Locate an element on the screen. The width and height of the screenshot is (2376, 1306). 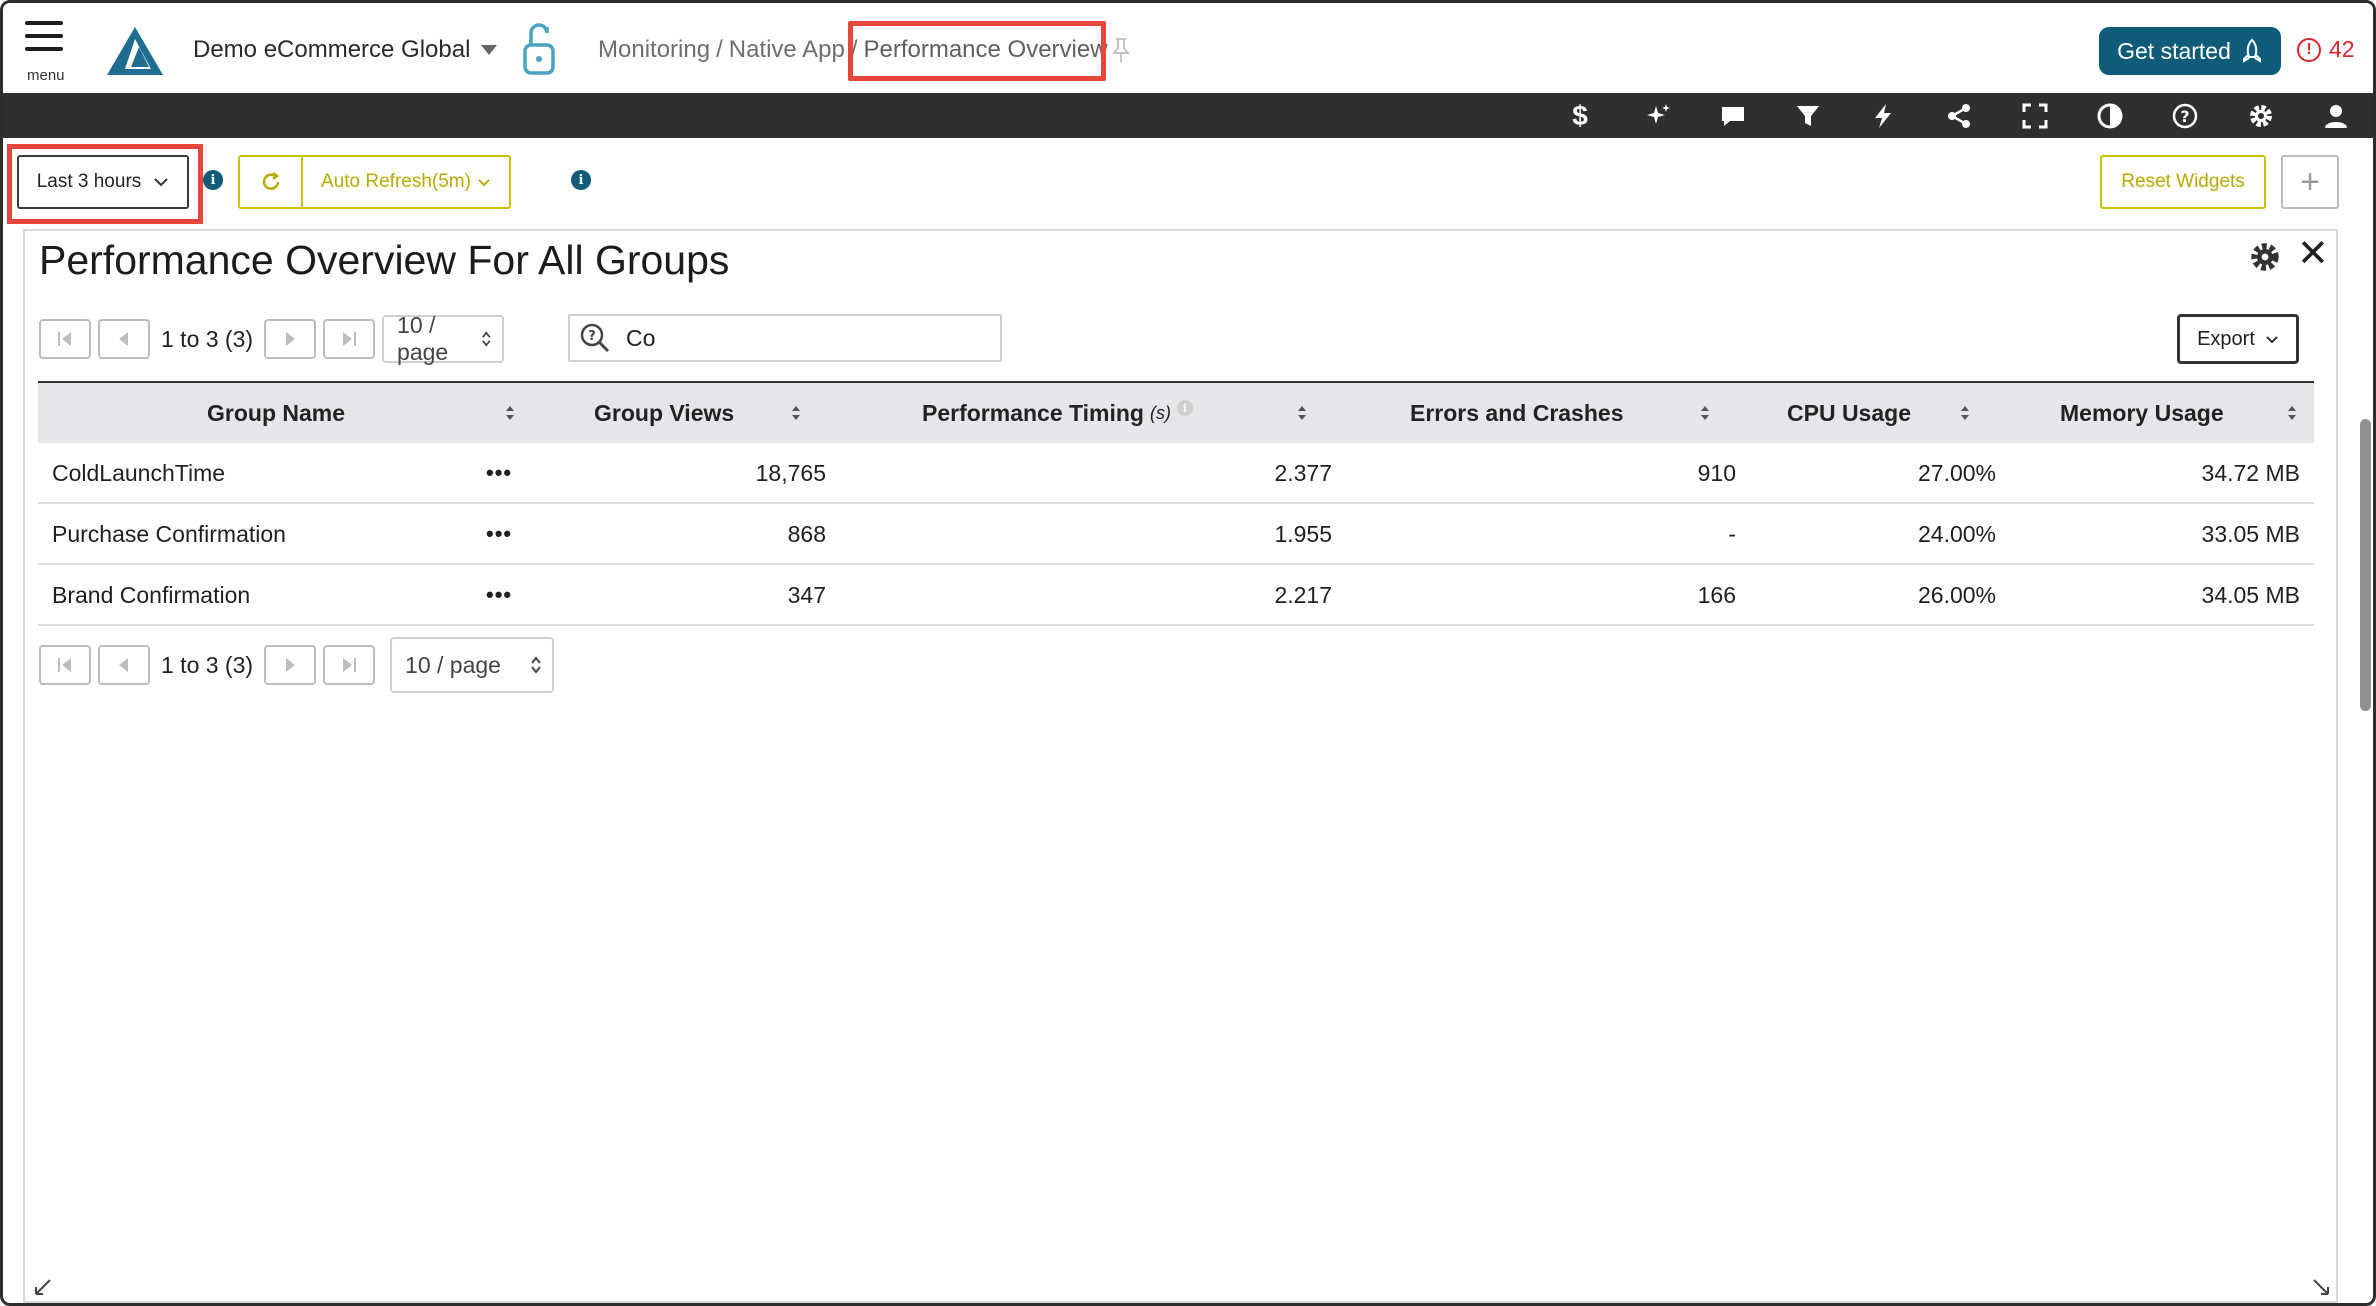
comment-icon is located at coordinates (1733, 116).